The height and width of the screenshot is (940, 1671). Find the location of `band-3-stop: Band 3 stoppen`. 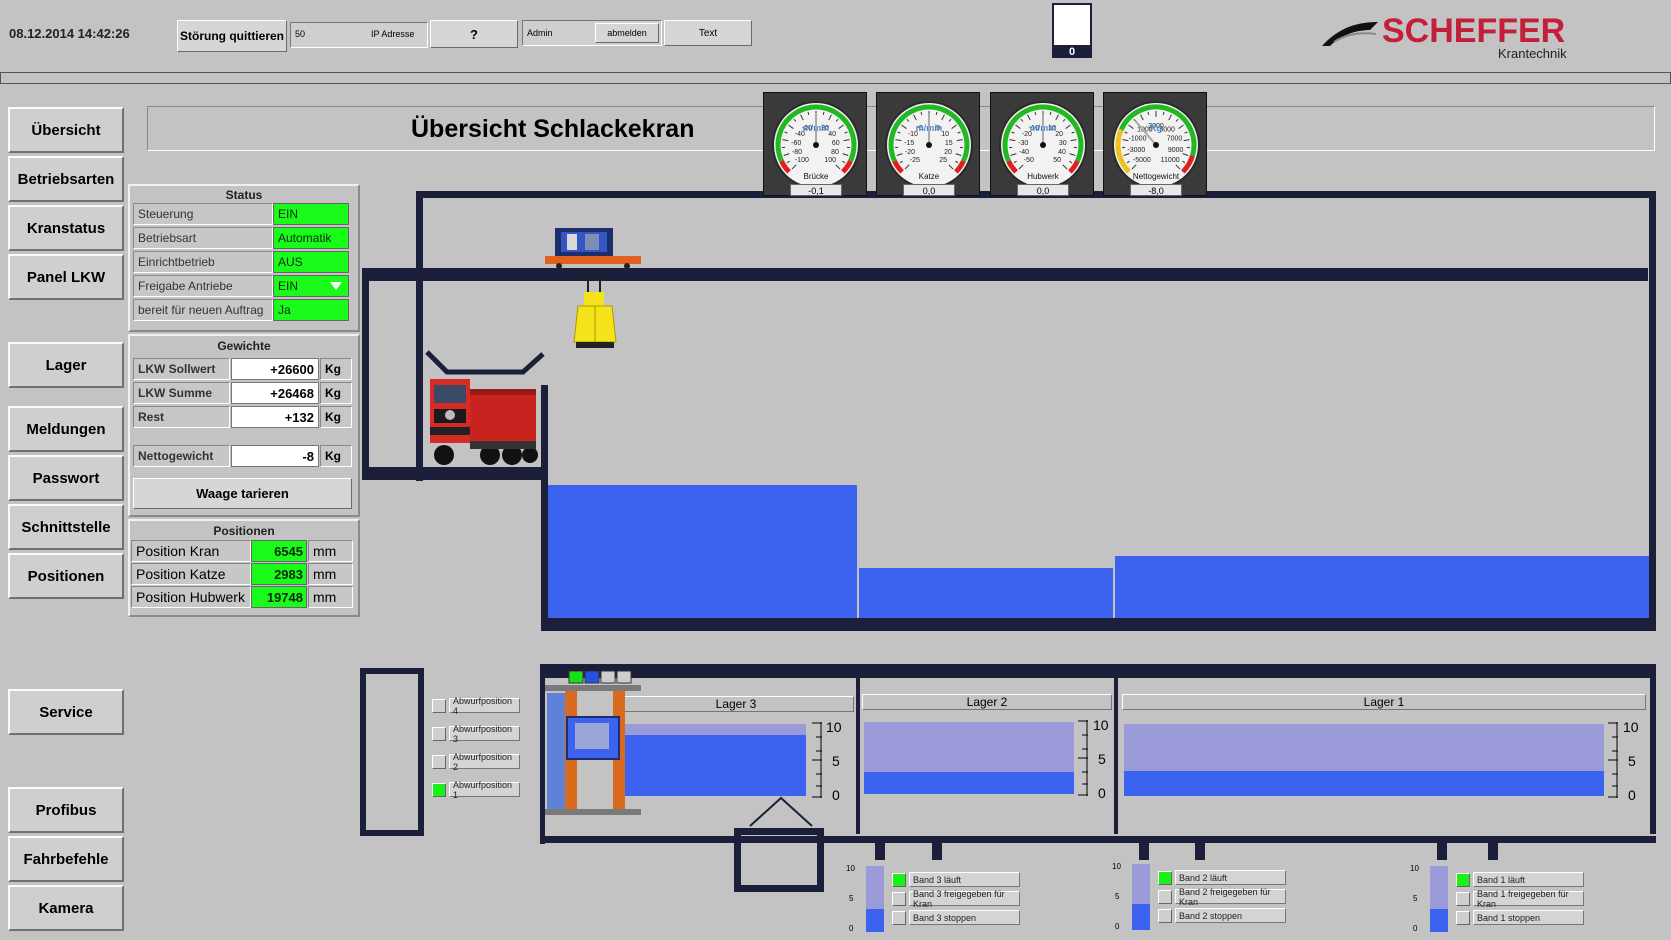

band-3-stop: Band 3 stoppen is located at coordinates (956, 917).